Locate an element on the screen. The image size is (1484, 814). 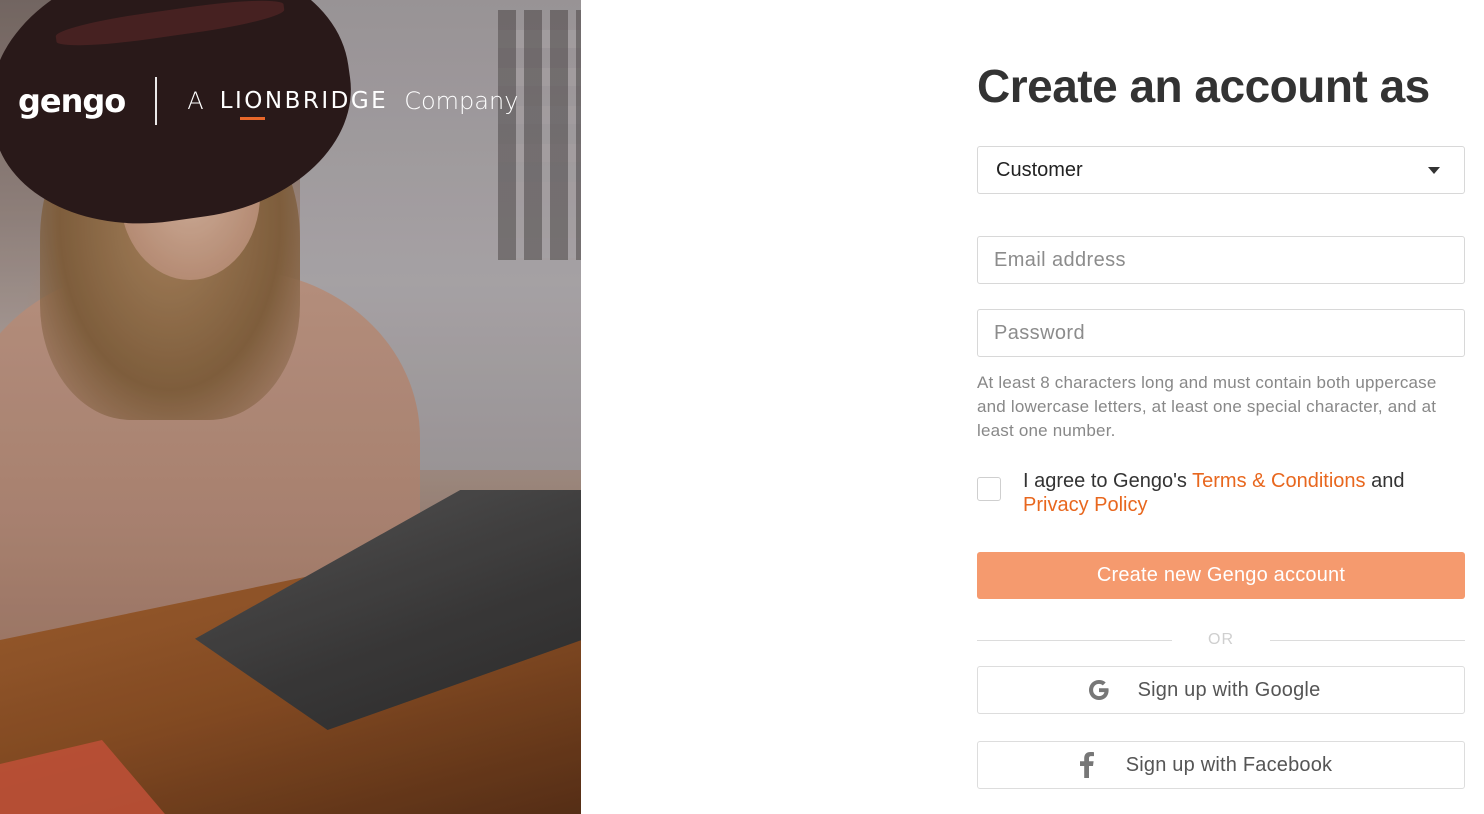
gengo-logo: gengo is located at coordinates (72, 101).